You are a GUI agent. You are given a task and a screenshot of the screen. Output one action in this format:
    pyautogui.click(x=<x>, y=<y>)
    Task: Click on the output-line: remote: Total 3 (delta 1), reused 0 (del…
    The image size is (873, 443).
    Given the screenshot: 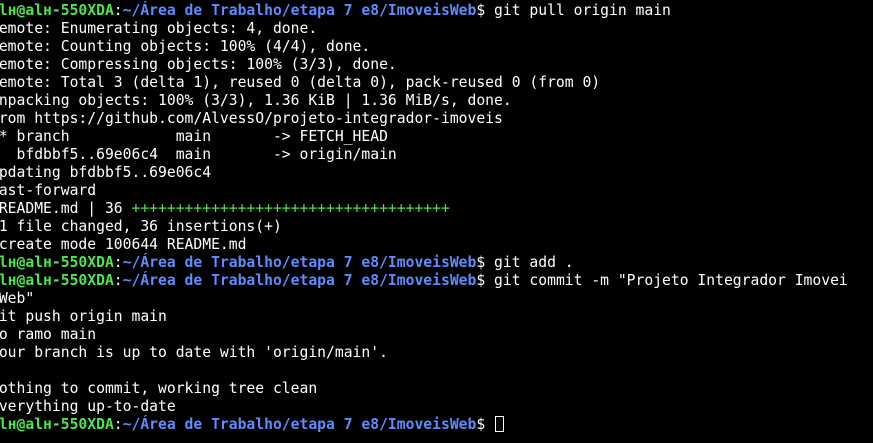 What is the action you would take?
    pyautogui.click(x=300, y=82)
    